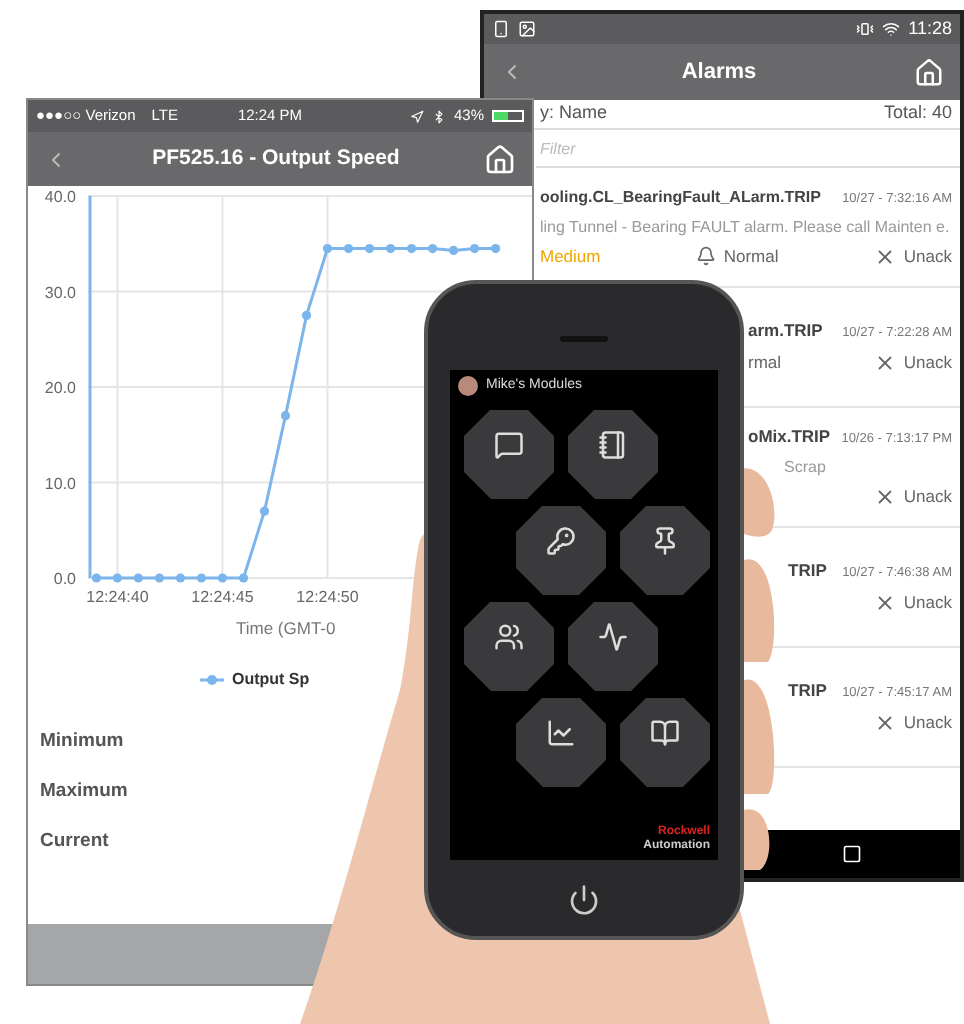 The width and height of the screenshot is (964, 1024). What do you see at coordinates (785, 331) in the screenshot?
I see `alarm-name: arm.TRIP` at bounding box center [785, 331].